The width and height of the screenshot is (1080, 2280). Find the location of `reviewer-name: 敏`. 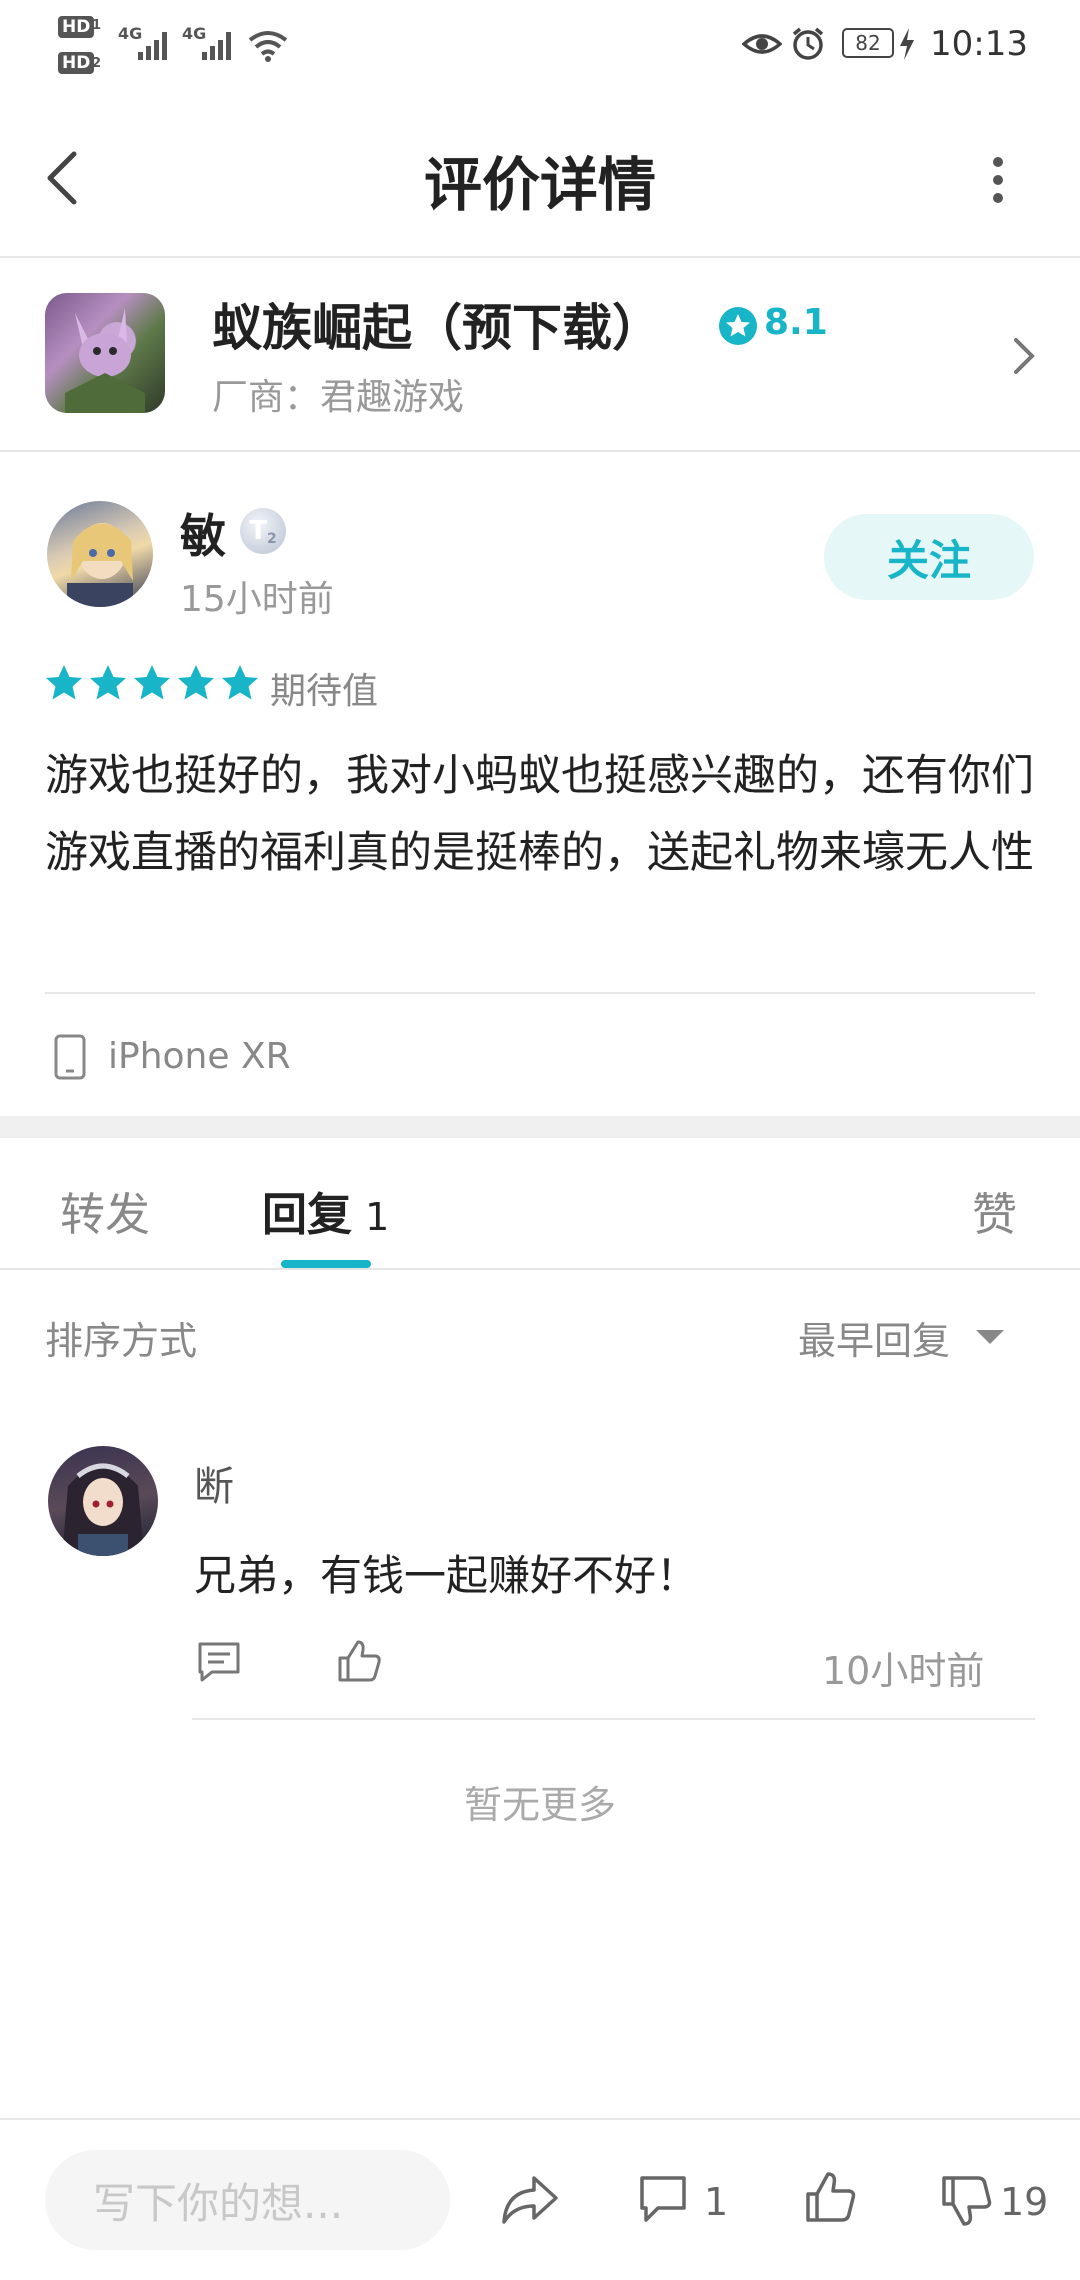

reviewer-name: 敏 is located at coordinates (203, 533).